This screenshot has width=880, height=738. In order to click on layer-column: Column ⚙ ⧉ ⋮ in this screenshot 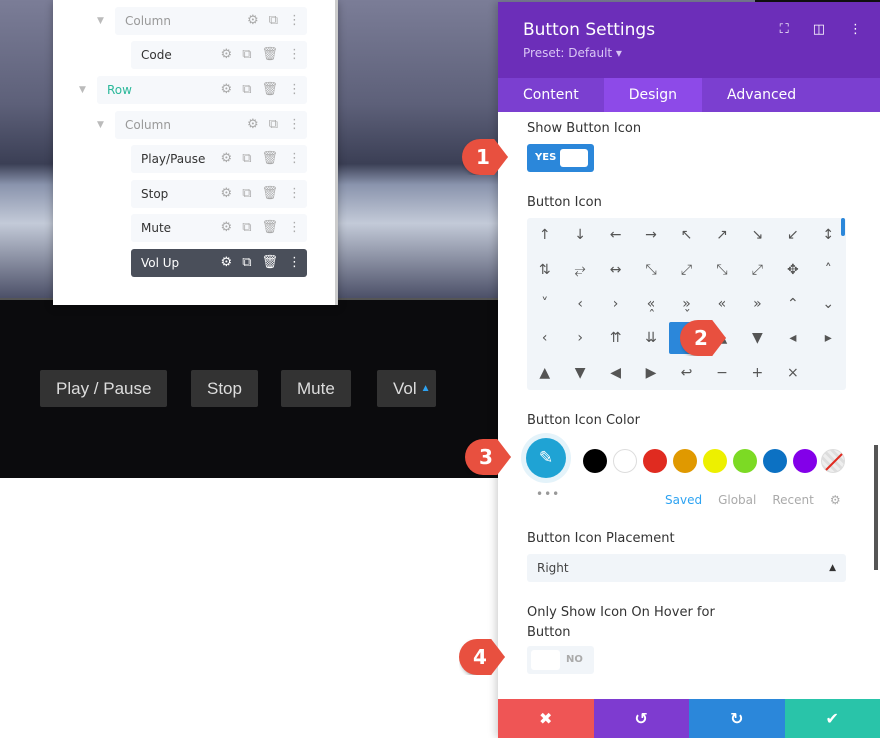, I will do `click(211, 125)`.